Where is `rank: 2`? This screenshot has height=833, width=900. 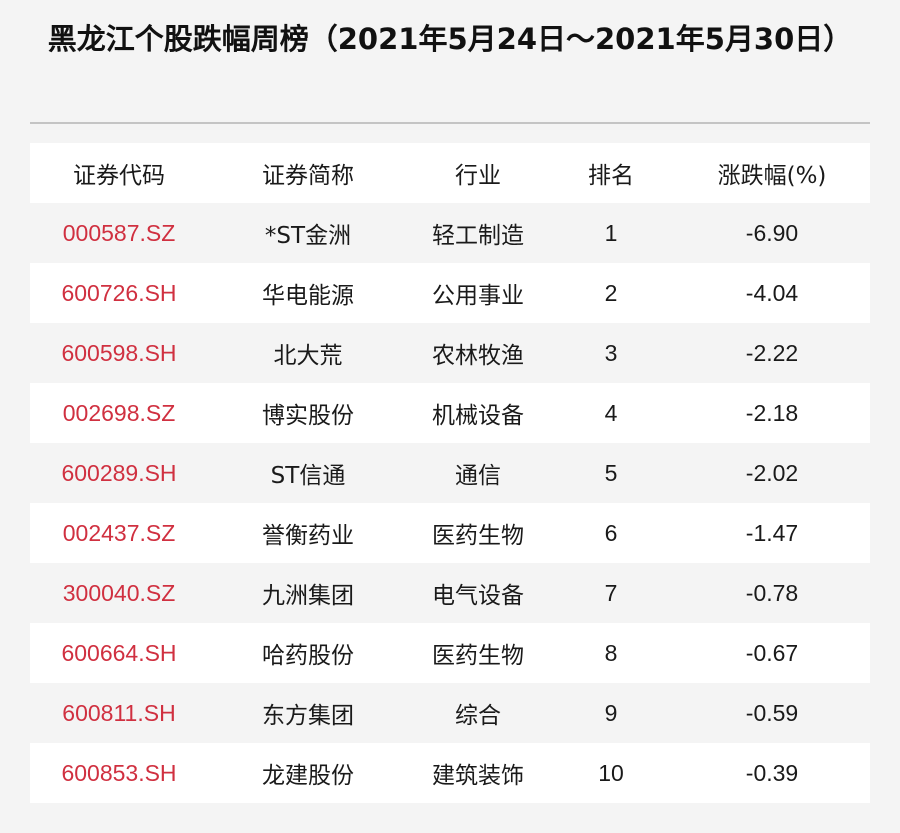 rank: 2 is located at coordinates (611, 292).